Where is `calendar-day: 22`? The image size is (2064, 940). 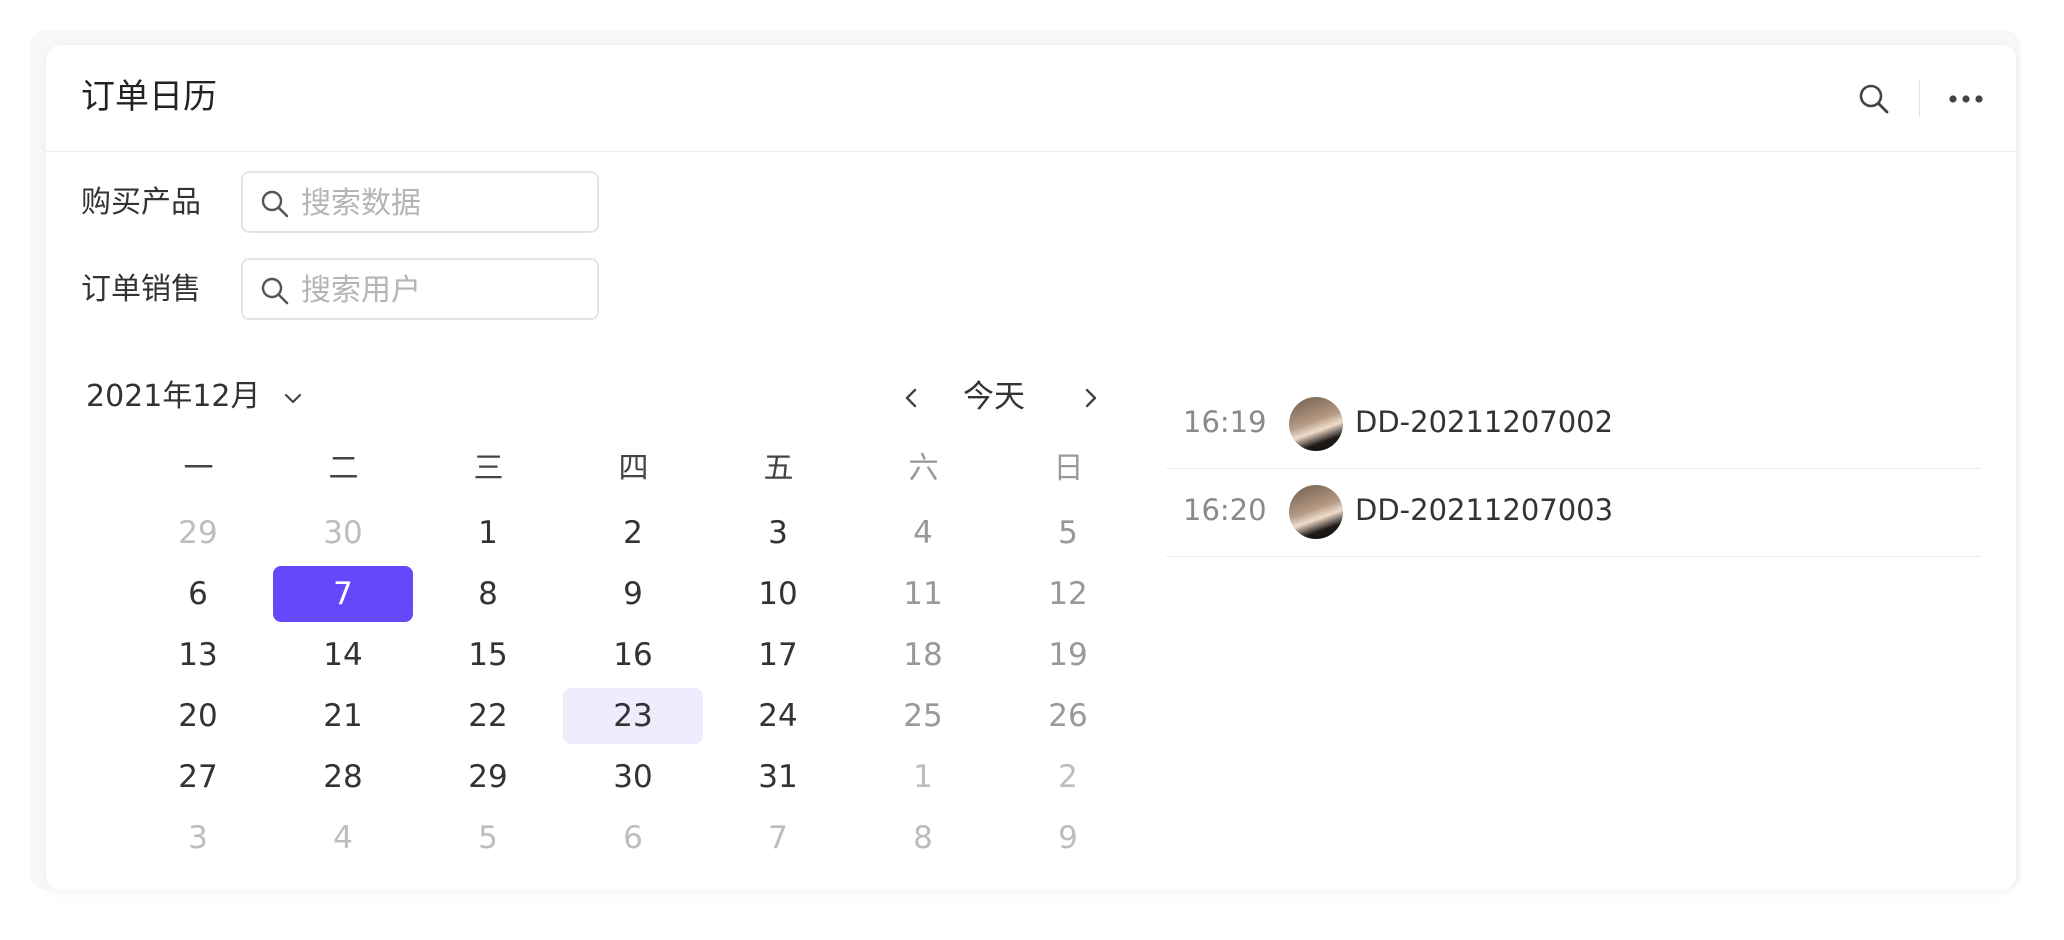
calendar-day: 22 is located at coordinates (488, 716).